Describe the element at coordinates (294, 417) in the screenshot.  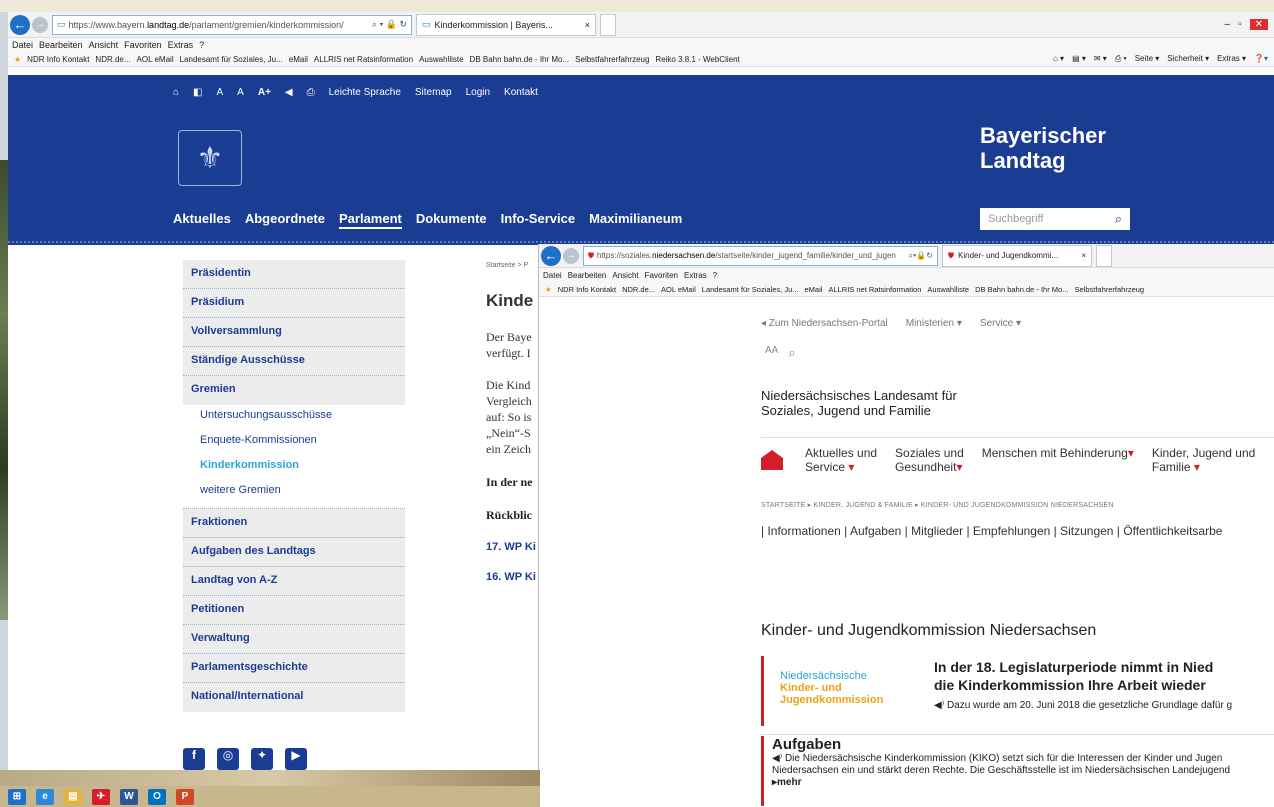
I see `sidebar-subitem: Untersuchungsausschüsse` at that location.